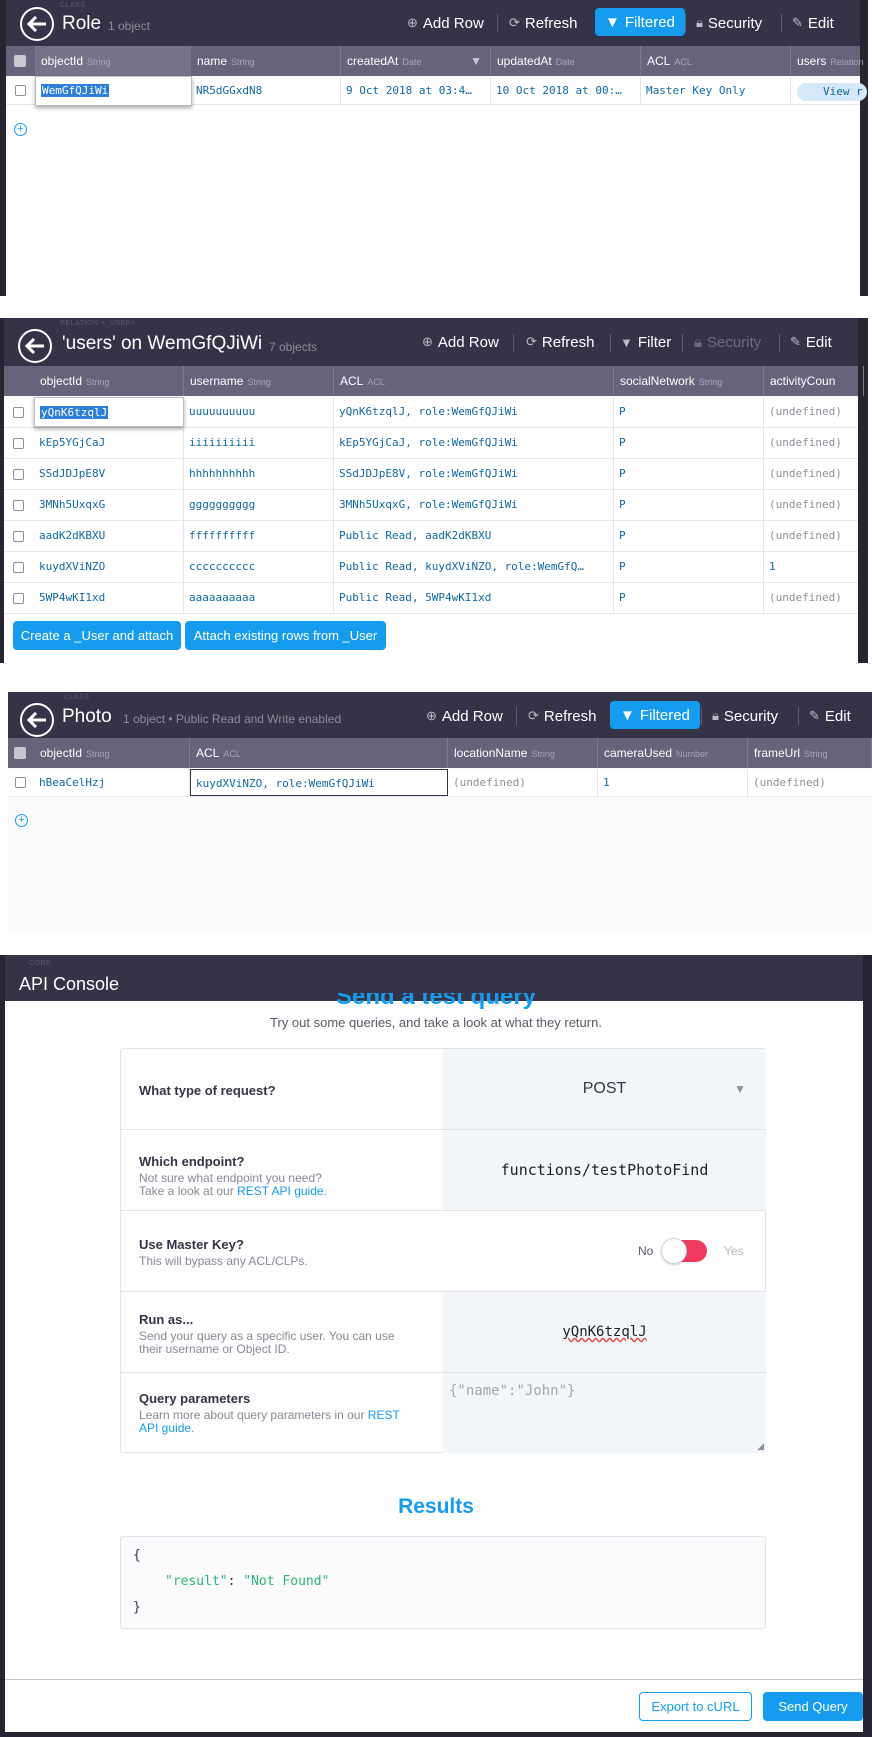 The width and height of the screenshot is (872, 1737). I want to click on view-relation-button: View r, so click(832, 92).